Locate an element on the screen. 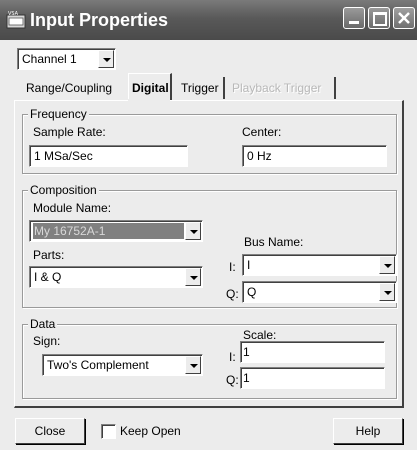 The width and height of the screenshot is (417, 450). bus-q-select: Q is located at coordinates (319, 292).